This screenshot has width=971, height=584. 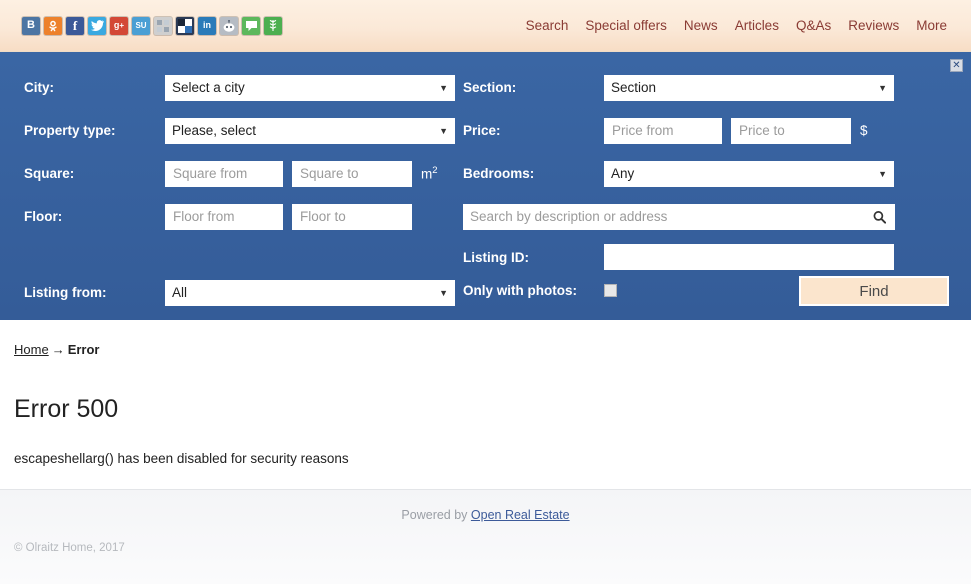 I want to click on bedrooms-select-value: Any, so click(x=623, y=173).